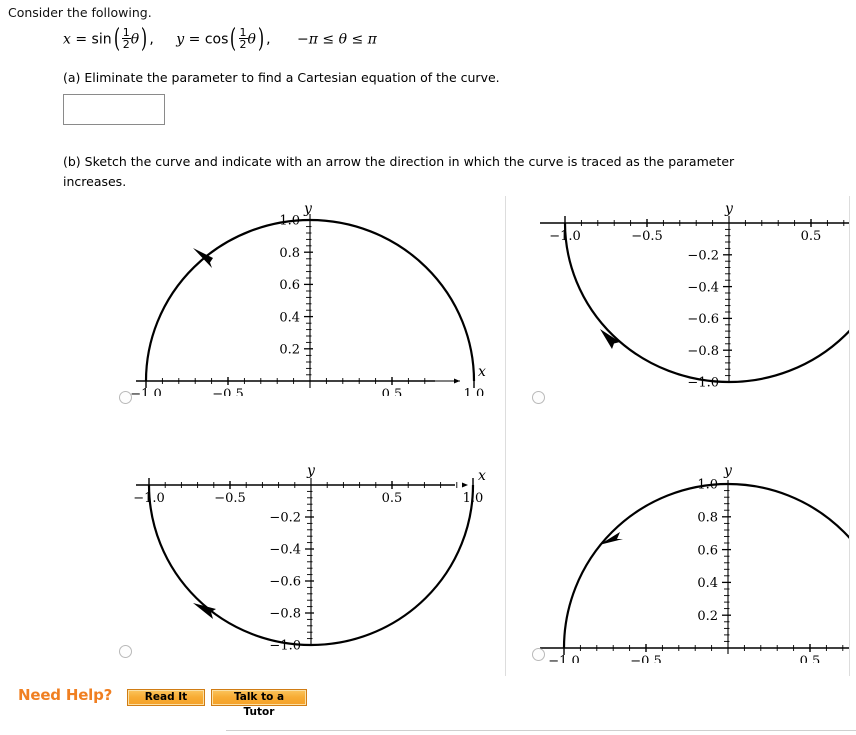  I want to click on x-tick-label-1-0: −1.0, so click(146, 391).